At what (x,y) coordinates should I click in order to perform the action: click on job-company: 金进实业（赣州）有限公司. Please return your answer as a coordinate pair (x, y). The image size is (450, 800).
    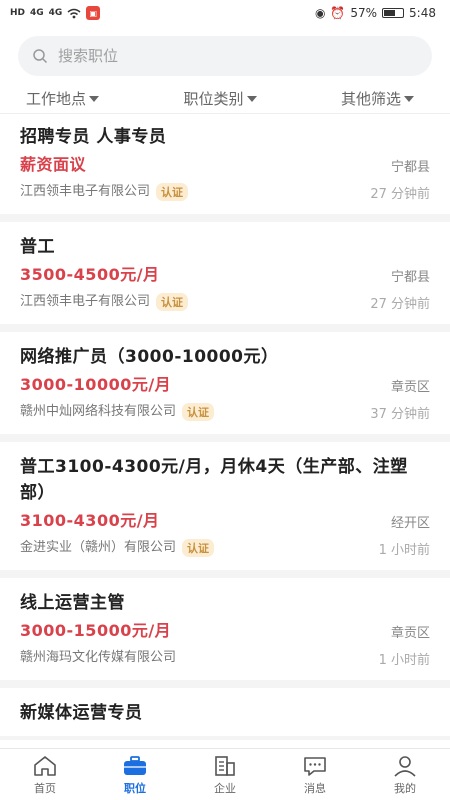
    Looking at the image, I should click on (98, 547).